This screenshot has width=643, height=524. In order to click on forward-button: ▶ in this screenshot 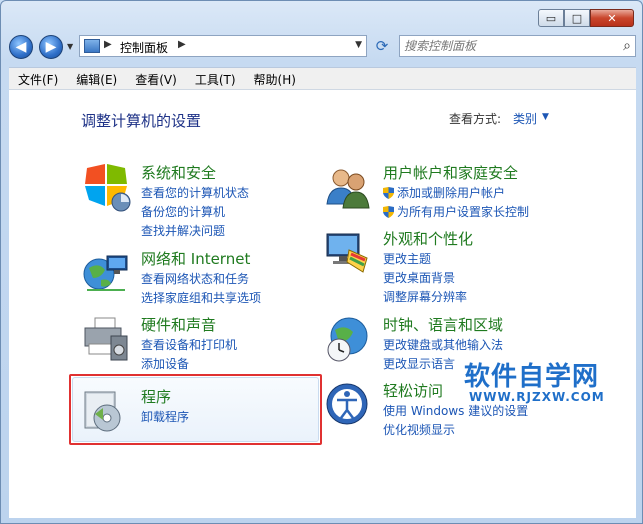, I will do `click(51, 47)`.